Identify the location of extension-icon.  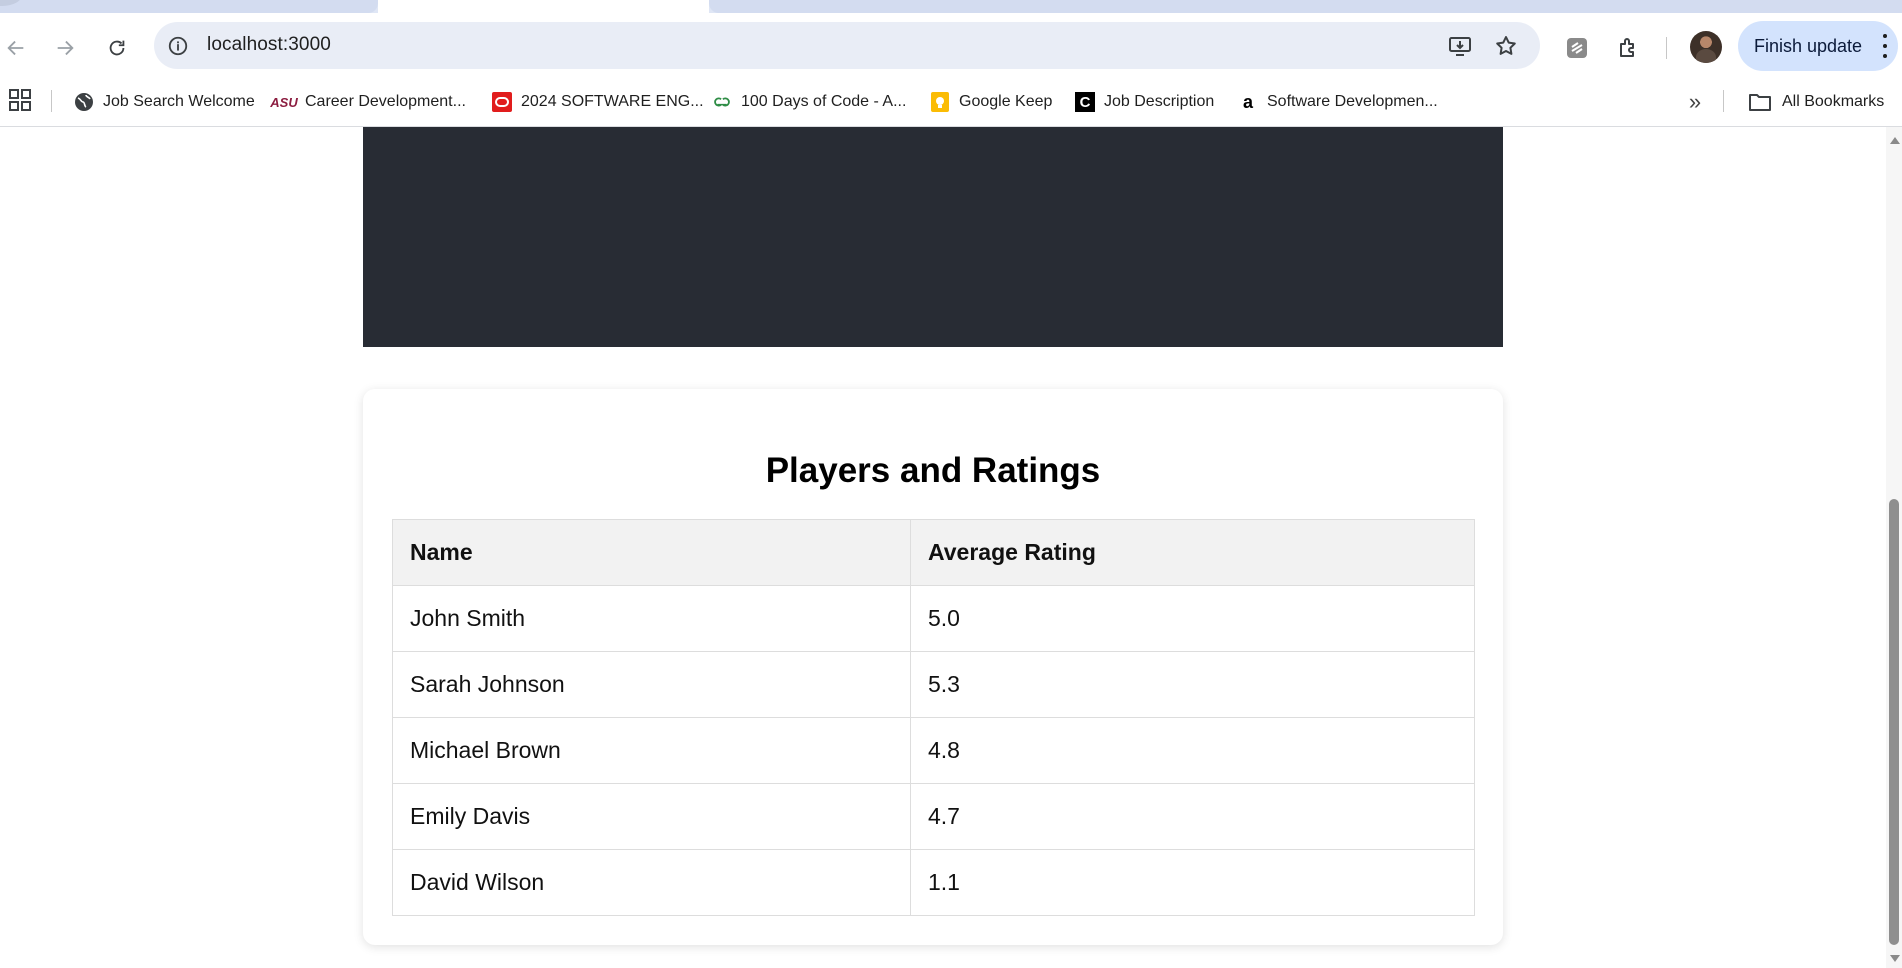
(1577, 48).